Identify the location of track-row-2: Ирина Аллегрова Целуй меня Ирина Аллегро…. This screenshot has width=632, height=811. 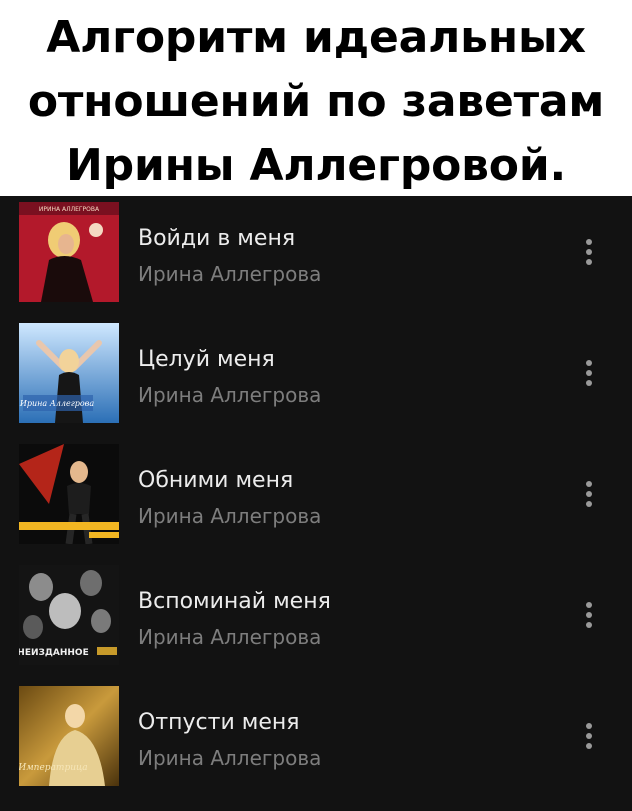
(316, 375).